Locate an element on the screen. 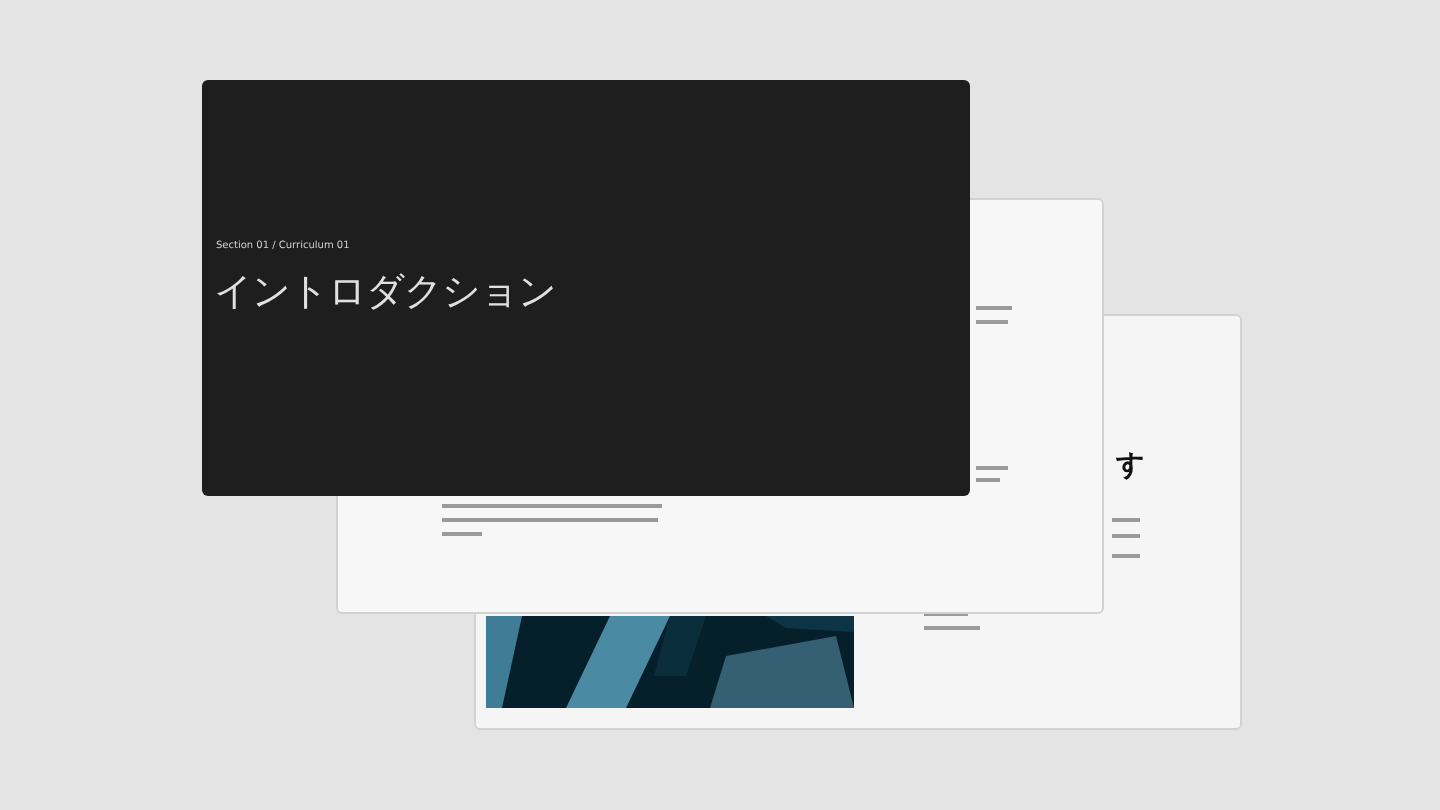 The width and height of the screenshot is (1440, 810). slide-heading: す is located at coordinates (1130, 466).